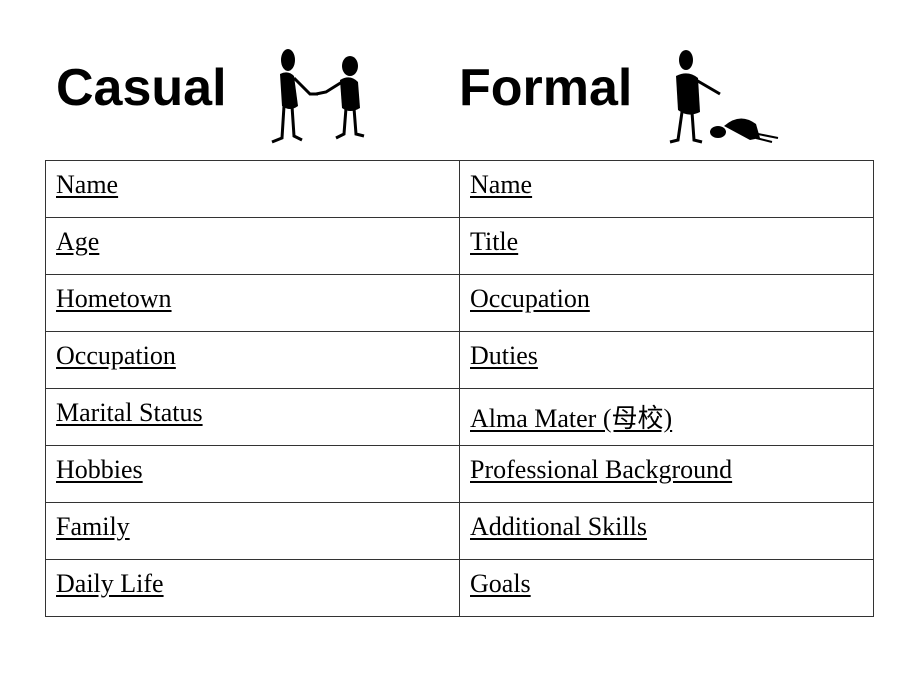 This screenshot has height=690, width=920. I want to click on formal-heading: Formal, so click(546, 88).